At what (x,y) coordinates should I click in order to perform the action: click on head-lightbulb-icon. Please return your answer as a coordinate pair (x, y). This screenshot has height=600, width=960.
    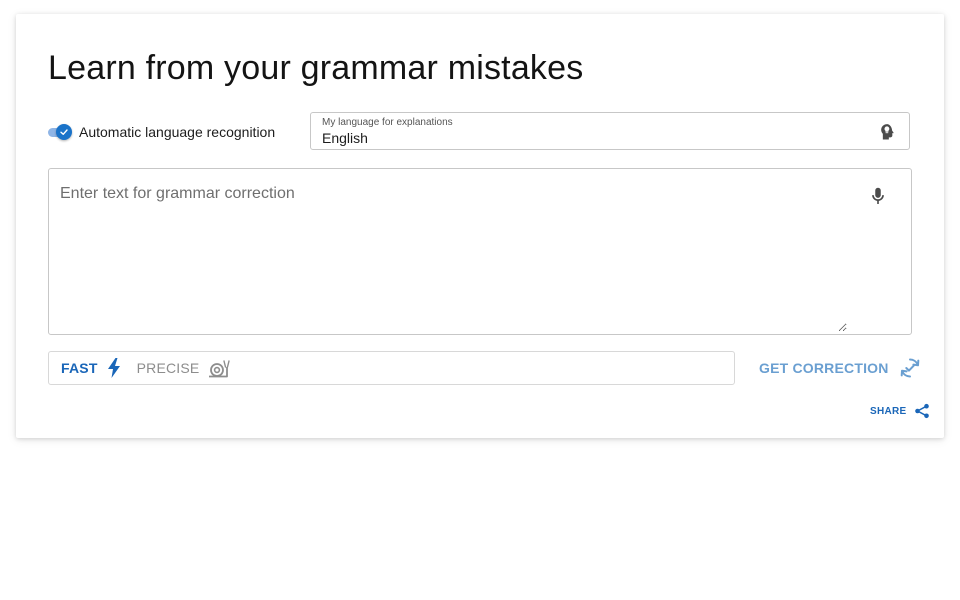
    Looking at the image, I should click on (887, 132).